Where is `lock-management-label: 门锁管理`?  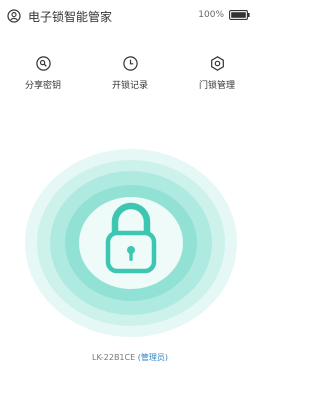 lock-management-label: 门锁管理 is located at coordinates (216, 86).